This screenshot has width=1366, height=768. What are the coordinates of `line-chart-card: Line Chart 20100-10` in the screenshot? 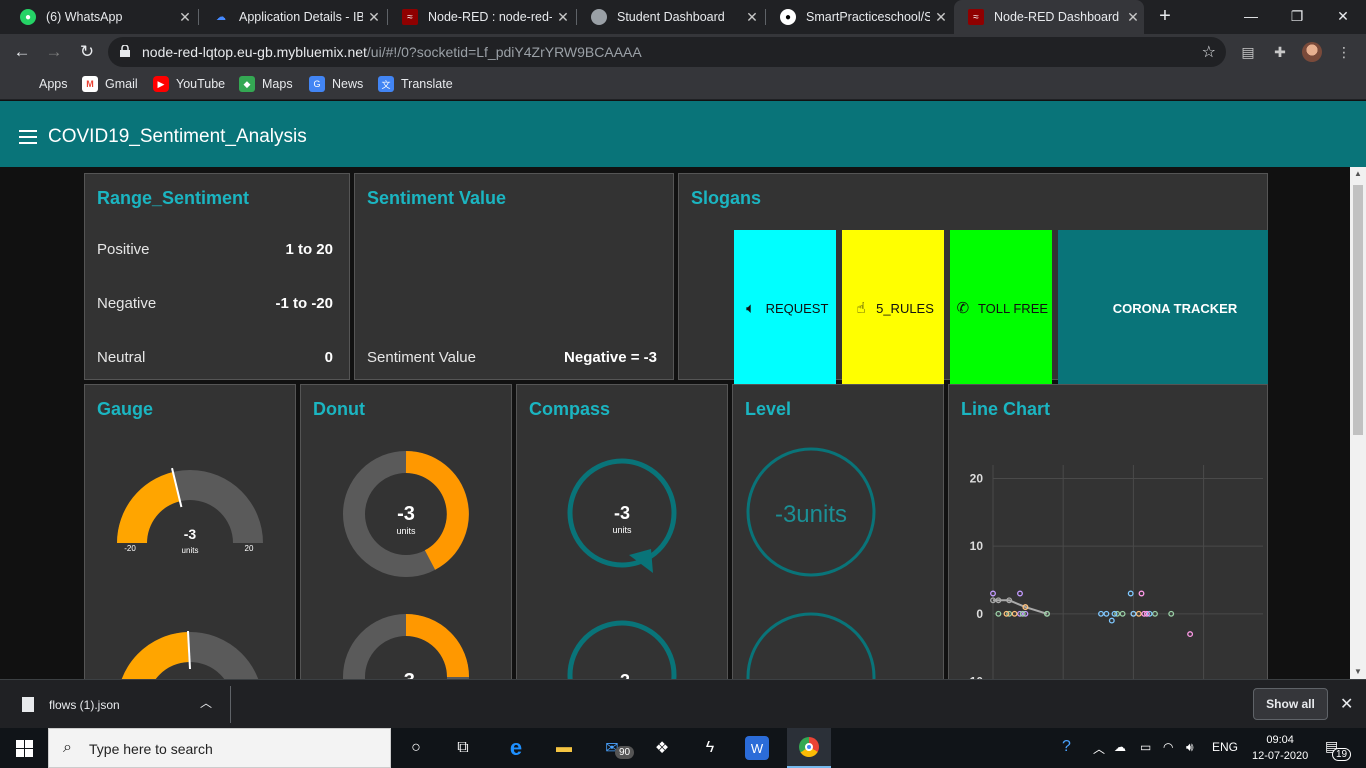 It's located at (1108, 531).